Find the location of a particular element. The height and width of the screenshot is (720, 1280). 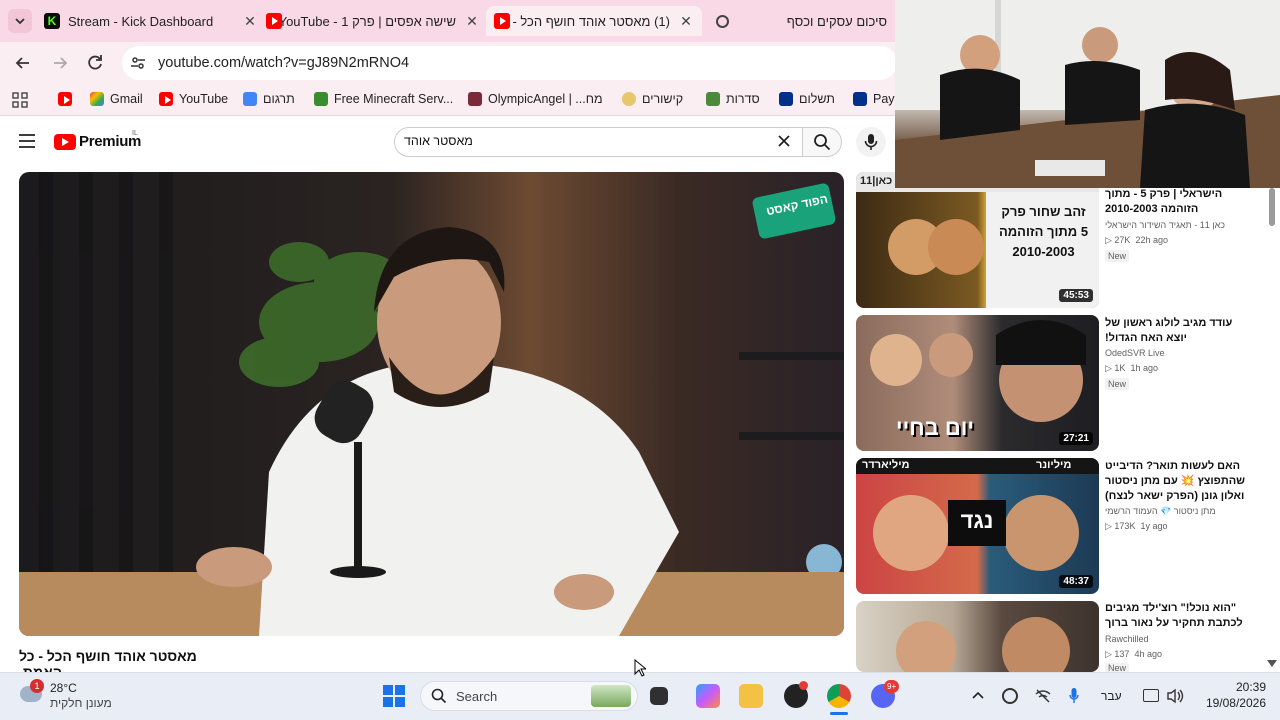

url-text: youtube.com/watch?v=gJ89N2mRNO4 is located at coordinates (283, 63).